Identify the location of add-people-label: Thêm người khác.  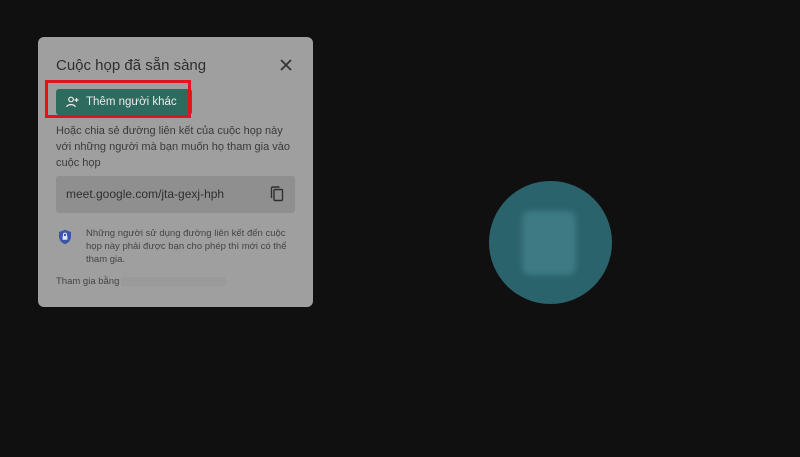
(131, 102).